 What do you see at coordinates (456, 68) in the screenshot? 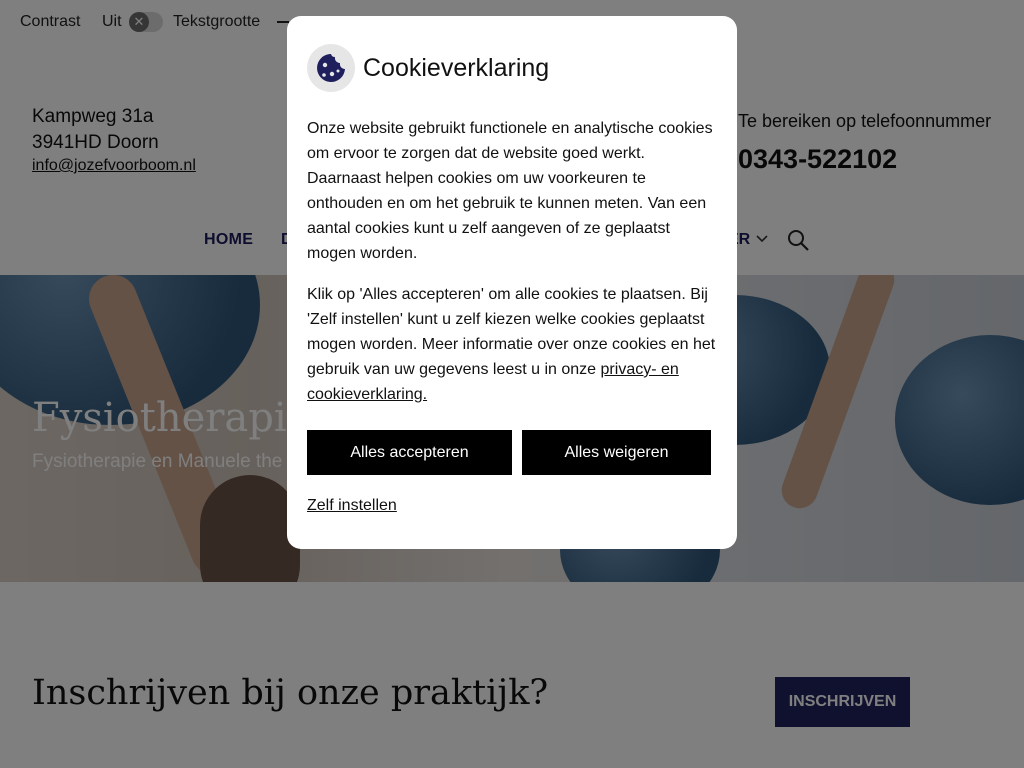
I see `cookie-dialog-title: Cookieverklaring` at bounding box center [456, 68].